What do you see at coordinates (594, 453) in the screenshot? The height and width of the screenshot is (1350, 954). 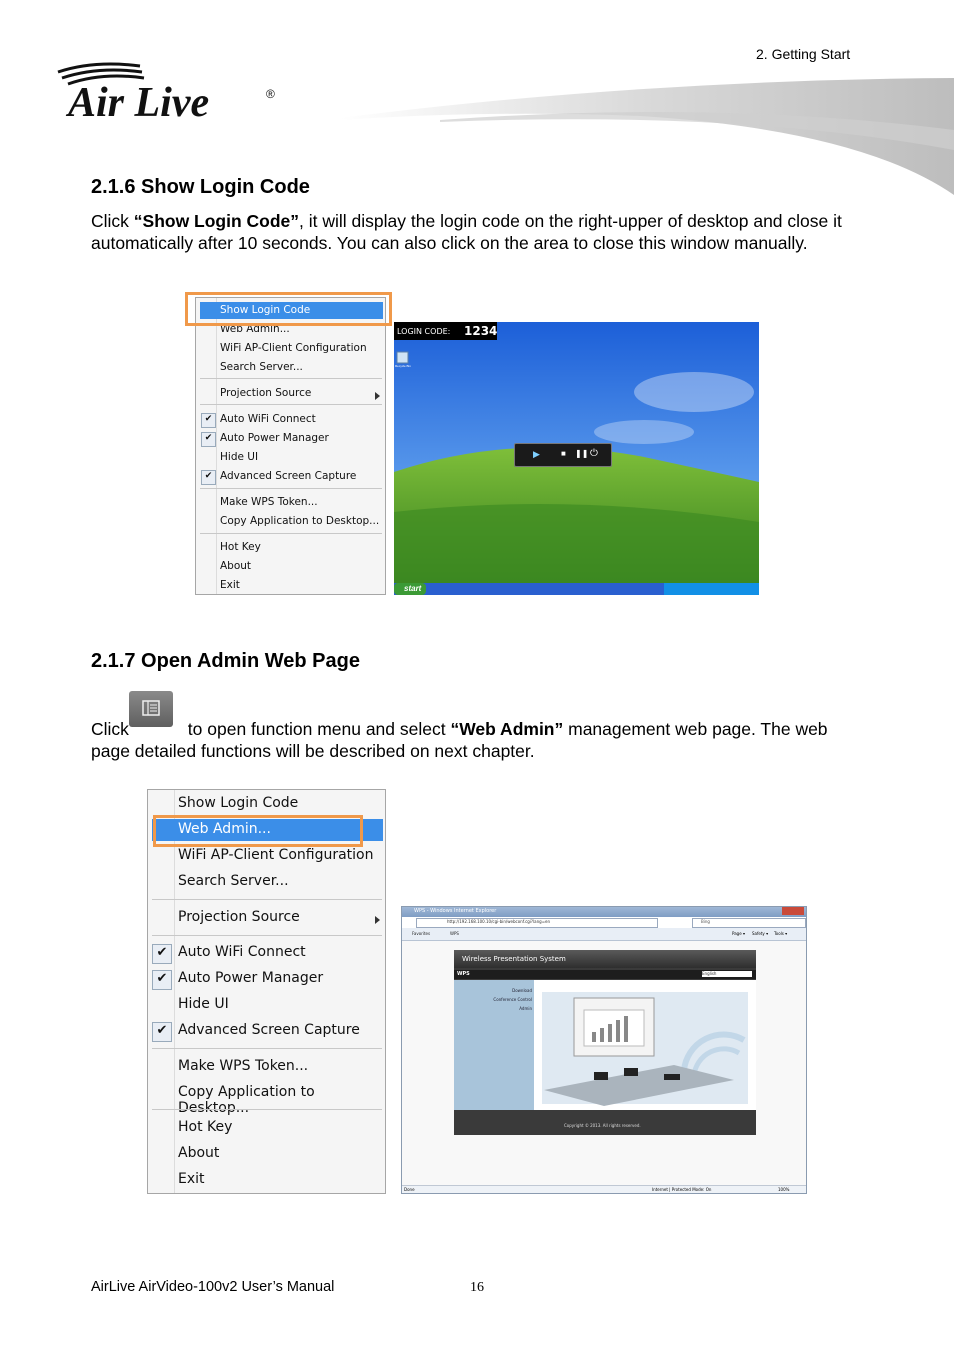 I see `power-icon: ⏻` at bounding box center [594, 453].